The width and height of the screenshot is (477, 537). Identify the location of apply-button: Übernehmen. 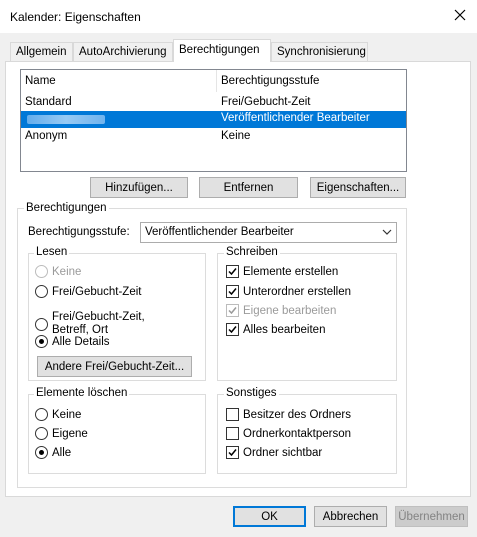
(431, 516).